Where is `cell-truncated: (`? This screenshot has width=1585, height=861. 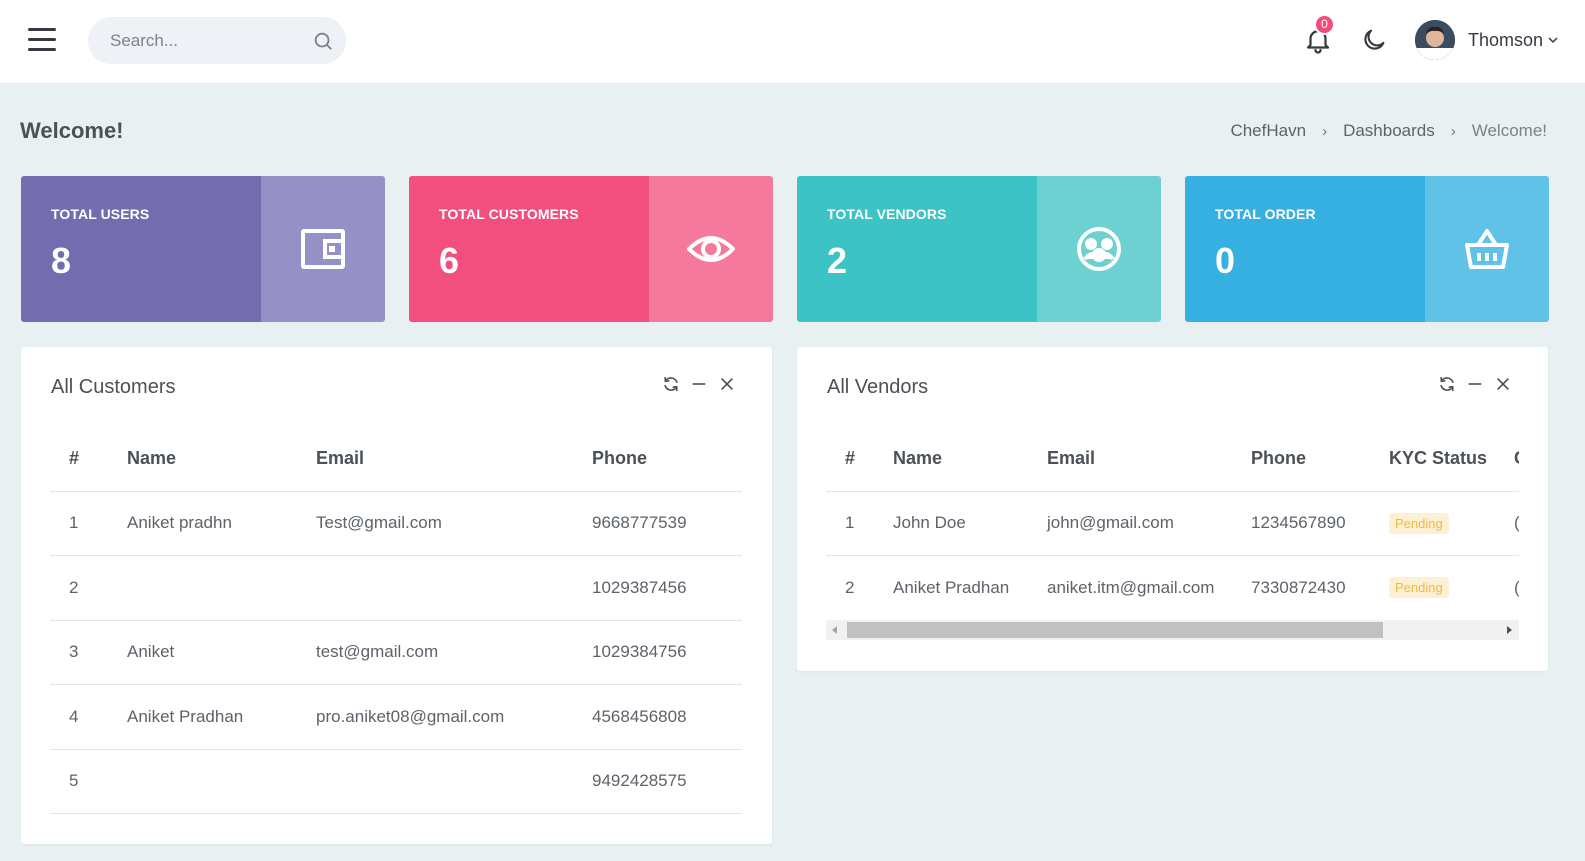 cell-truncated: ( is located at coordinates (1516, 587).